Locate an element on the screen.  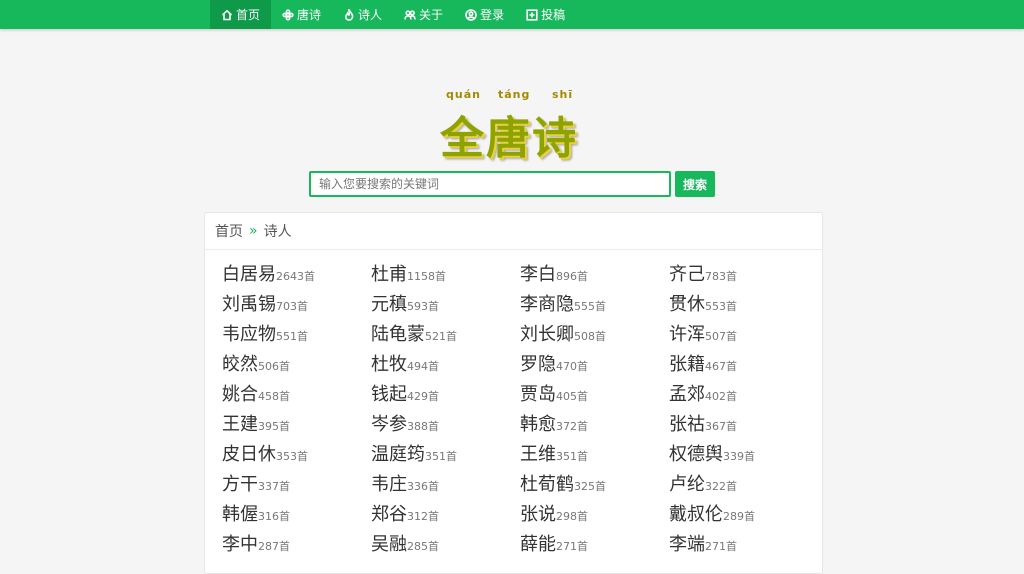
poet-link: 陆龟蒙521首 is located at coordinates (445, 335).